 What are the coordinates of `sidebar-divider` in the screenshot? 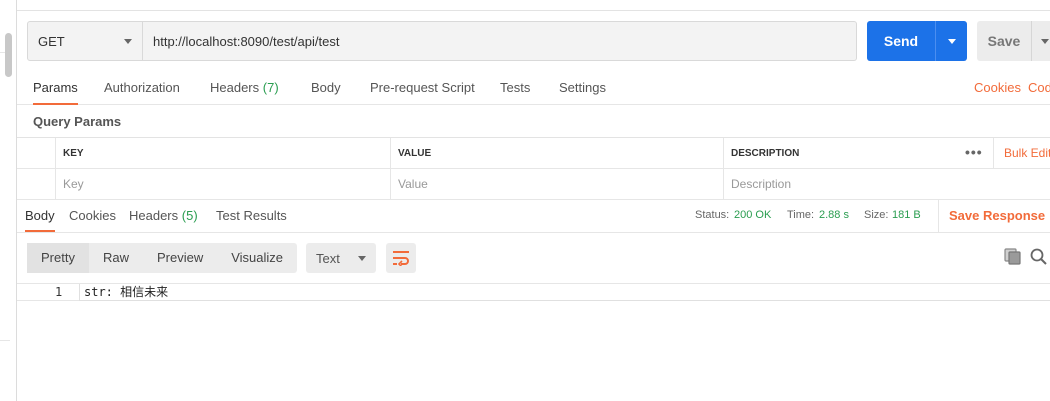 It's located at (5, 340).